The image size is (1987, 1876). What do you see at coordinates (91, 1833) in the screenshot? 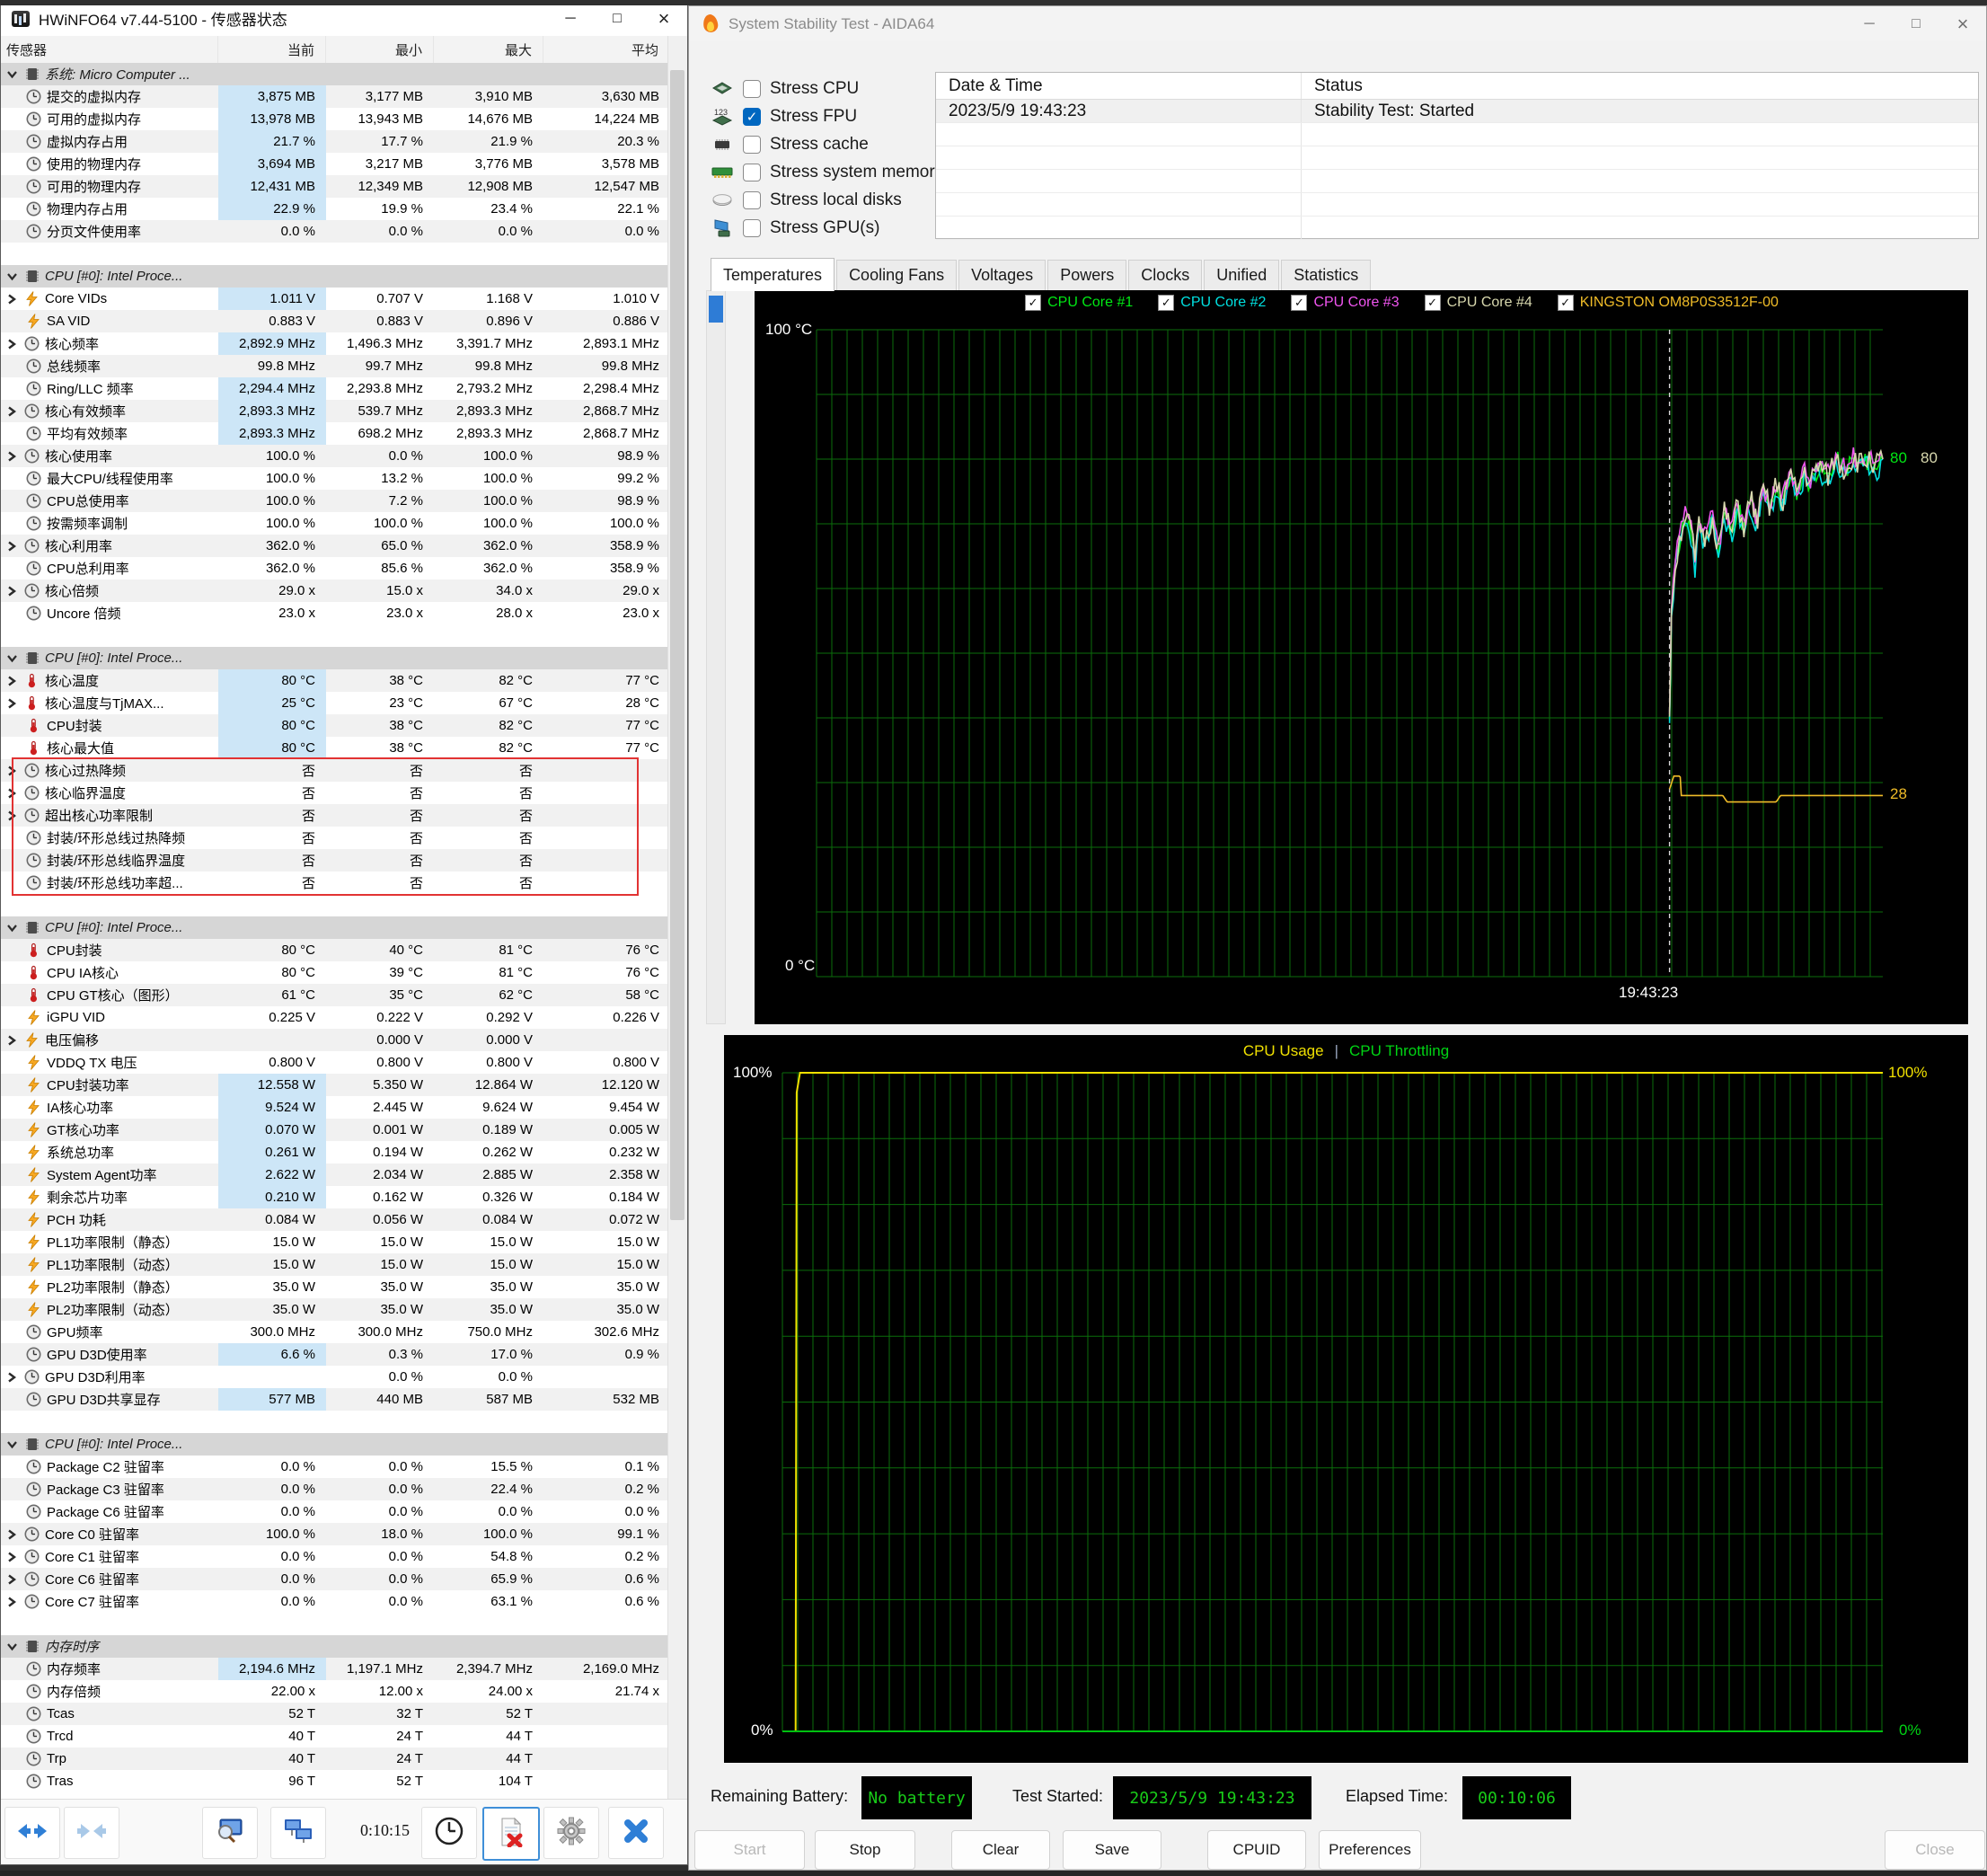
I see `collapse-columns-button` at bounding box center [91, 1833].